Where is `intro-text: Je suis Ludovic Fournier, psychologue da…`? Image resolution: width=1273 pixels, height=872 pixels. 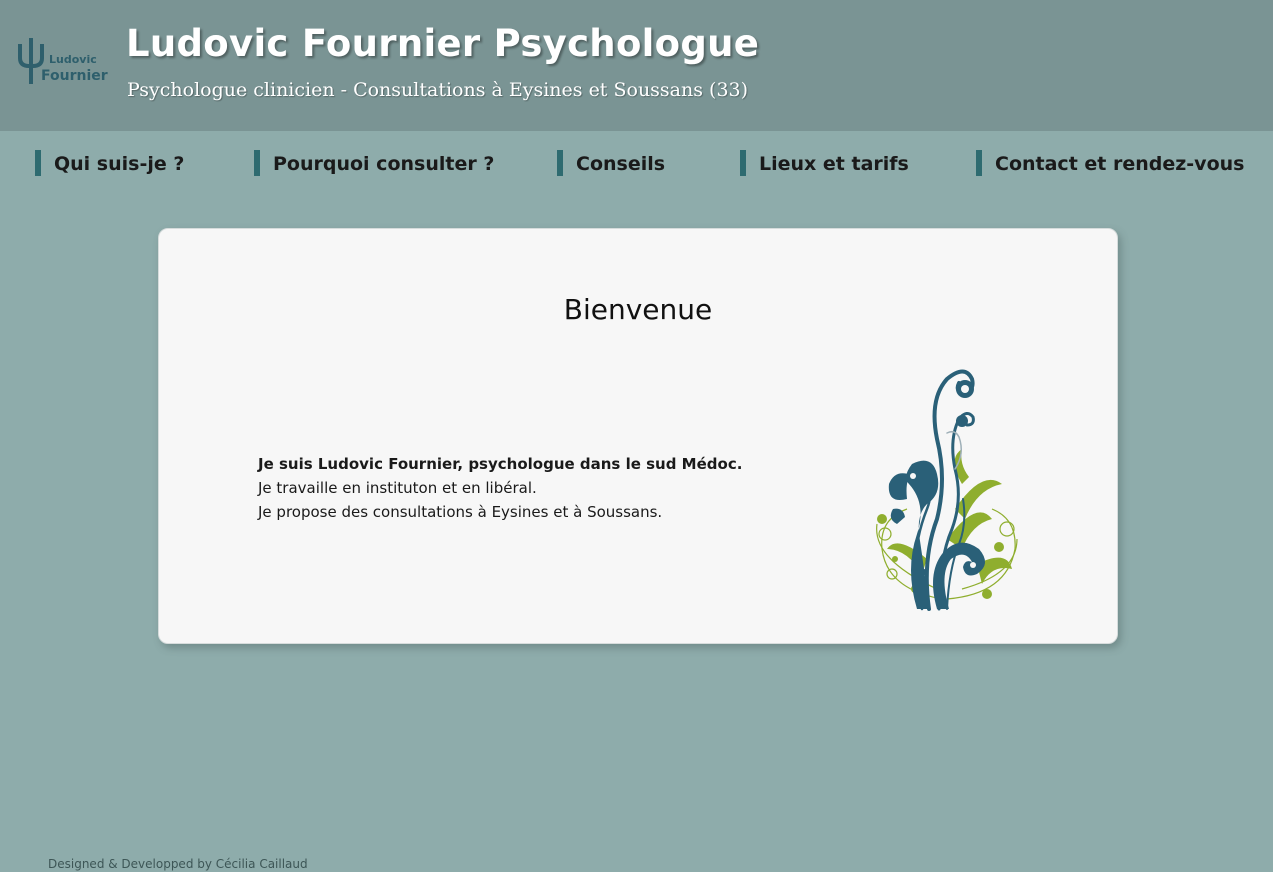
intro-text: Je suis Ludovic Fournier, psychologue da… is located at coordinates (500, 488).